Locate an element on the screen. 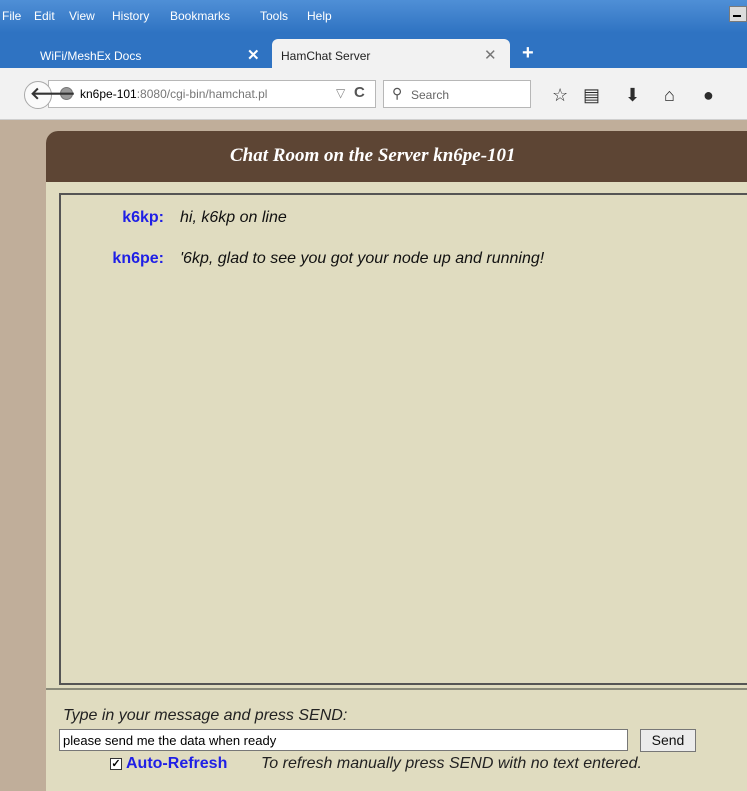 Image resolution: width=747 pixels, height=791 pixels. new-tab-button: + is located at coordinates (528, 53).